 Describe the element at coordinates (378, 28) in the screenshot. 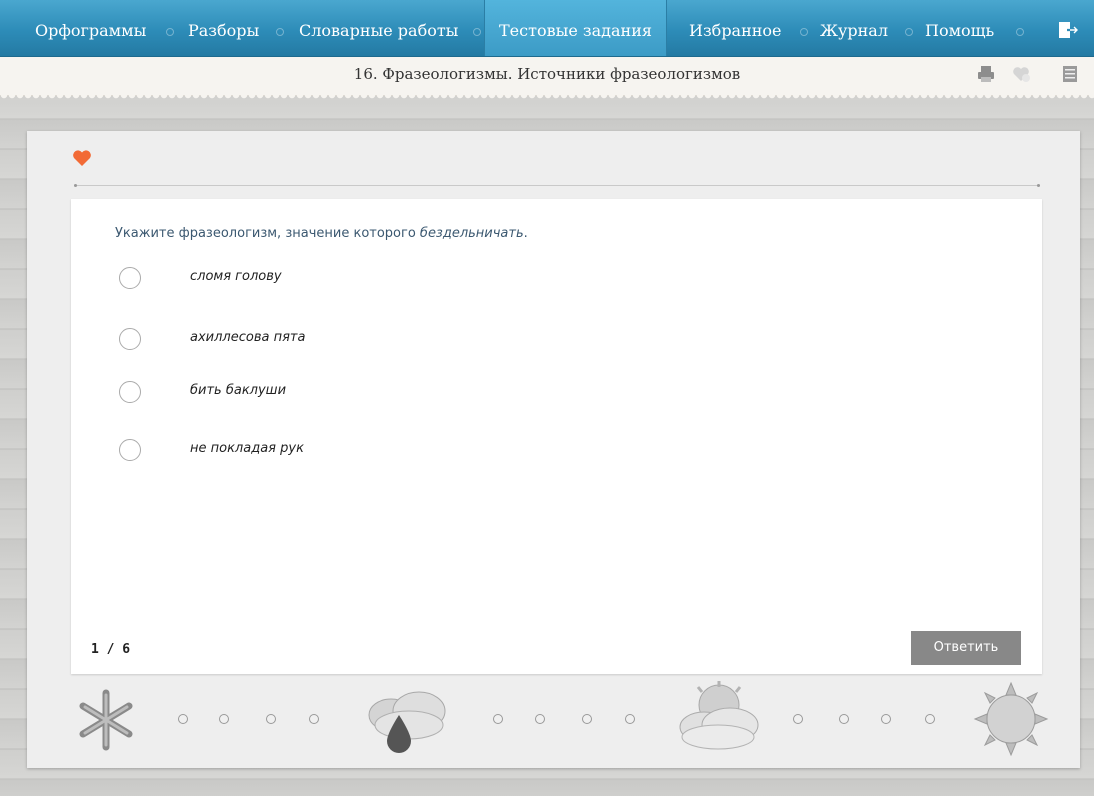

I see `nav-item-dictionary-works: Словарные работы` at that location.